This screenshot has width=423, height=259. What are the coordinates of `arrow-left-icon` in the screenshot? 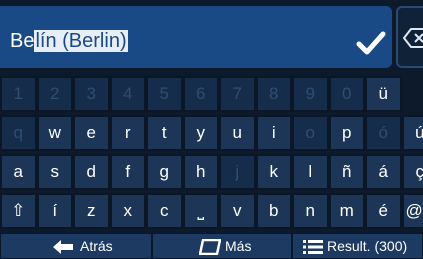 It's located at (63, 247).